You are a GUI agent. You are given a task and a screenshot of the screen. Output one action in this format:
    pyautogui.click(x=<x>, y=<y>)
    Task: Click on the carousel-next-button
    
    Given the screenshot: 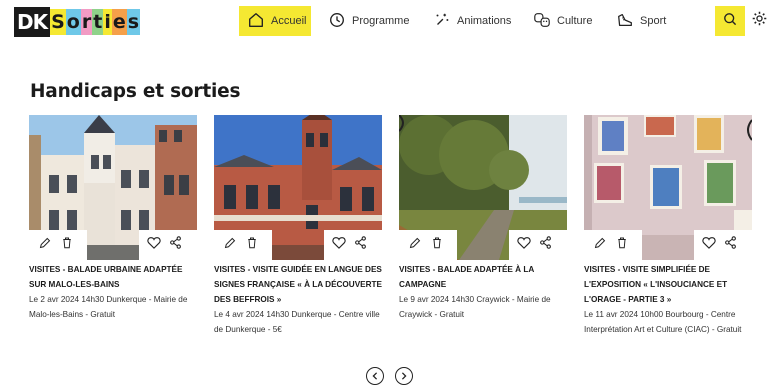 What is the action you would take?
    pyautogui.click(x=404, y=376)
    